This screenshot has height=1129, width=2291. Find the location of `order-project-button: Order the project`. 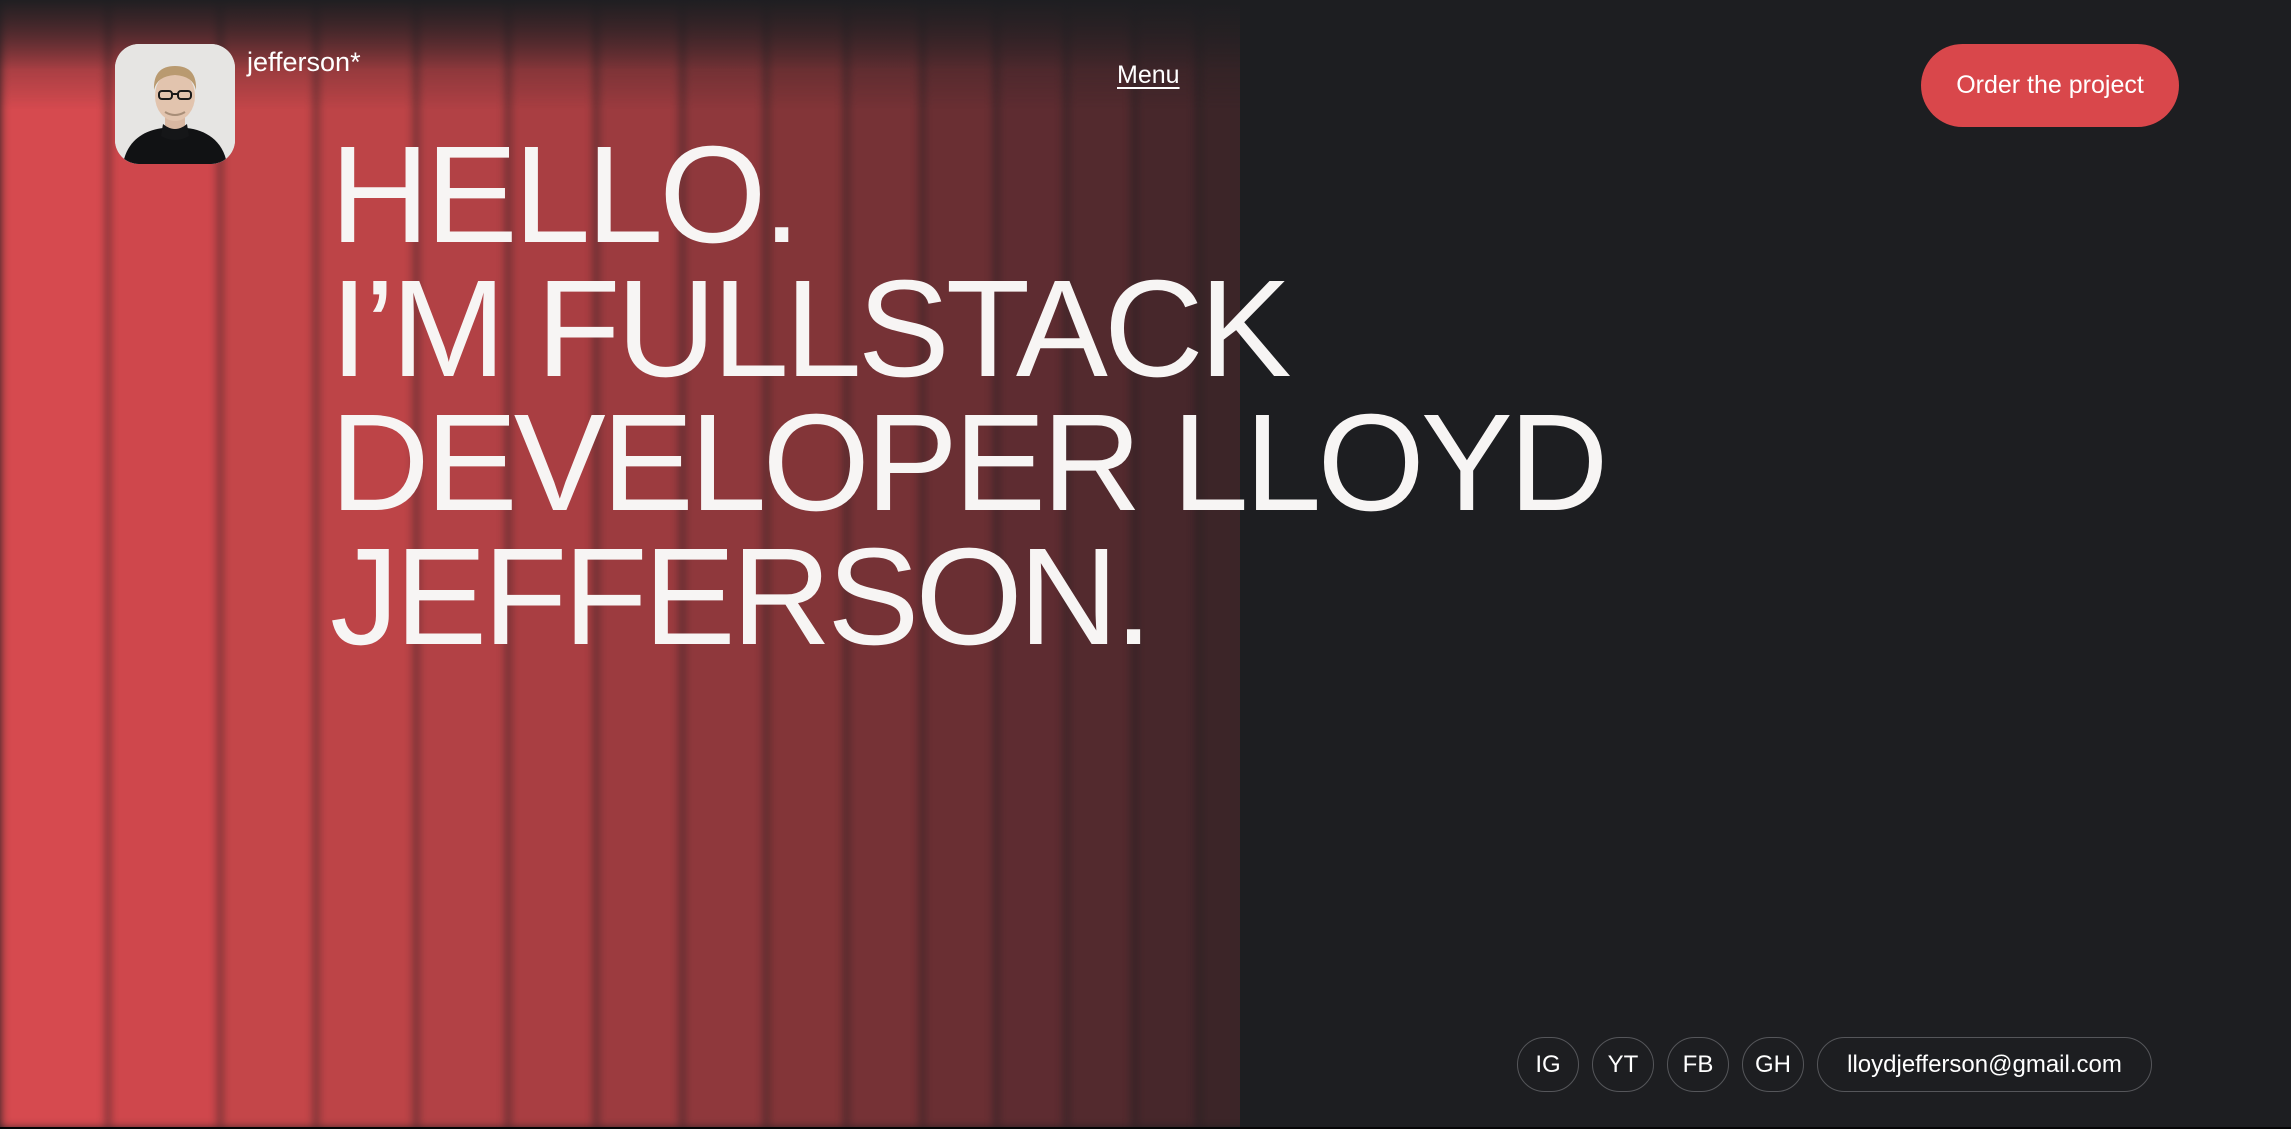

order-project-button: Order the project is located at coordinates (2050, 85).